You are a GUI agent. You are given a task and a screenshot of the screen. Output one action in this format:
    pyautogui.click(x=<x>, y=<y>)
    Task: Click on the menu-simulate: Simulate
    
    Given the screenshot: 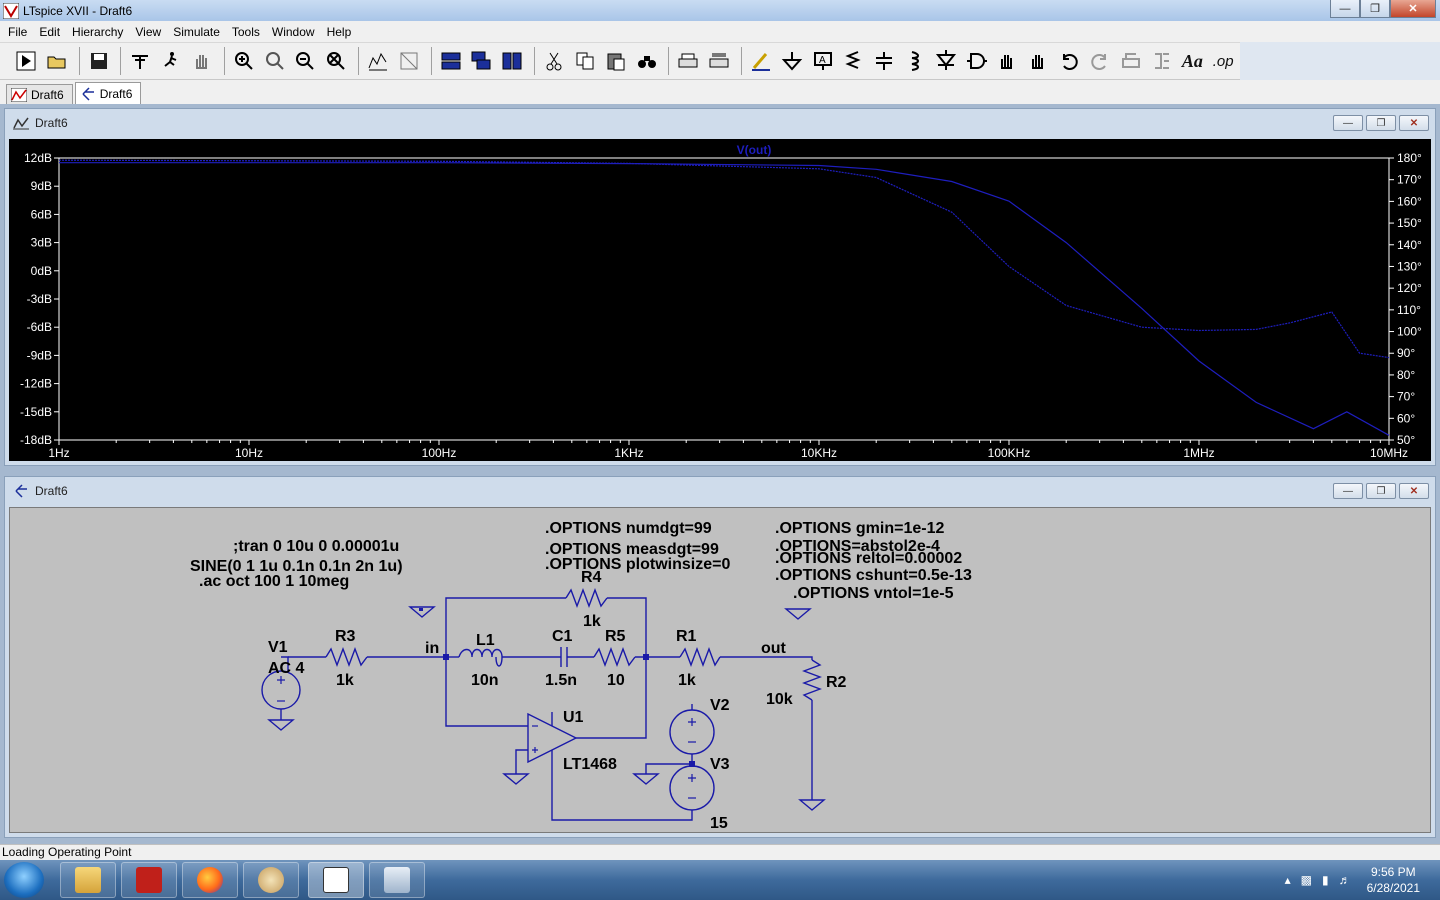 What is the action you would take?
    pyautogui.click(x=196, y=32)
    